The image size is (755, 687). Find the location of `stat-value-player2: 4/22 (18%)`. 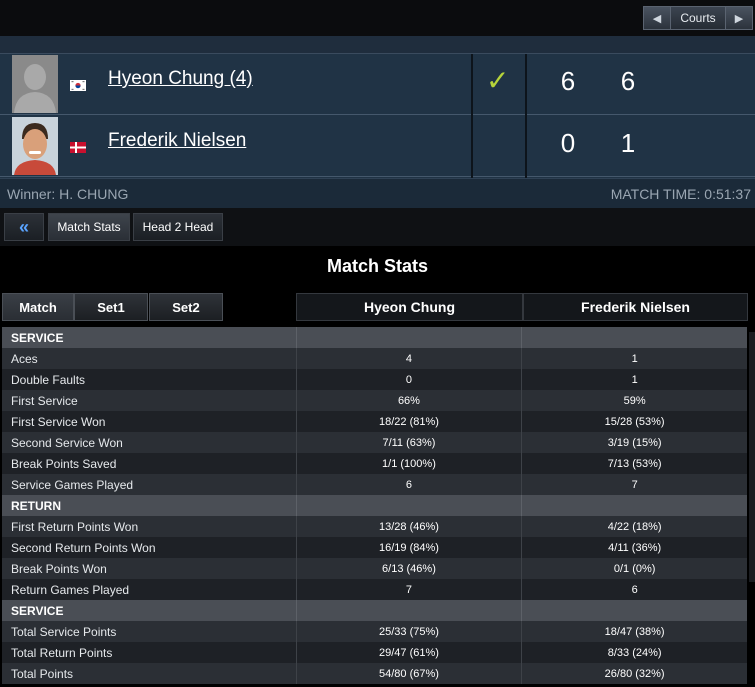

stat-value-player2: 4/22 (18%) is located at coordinates (634, 526).